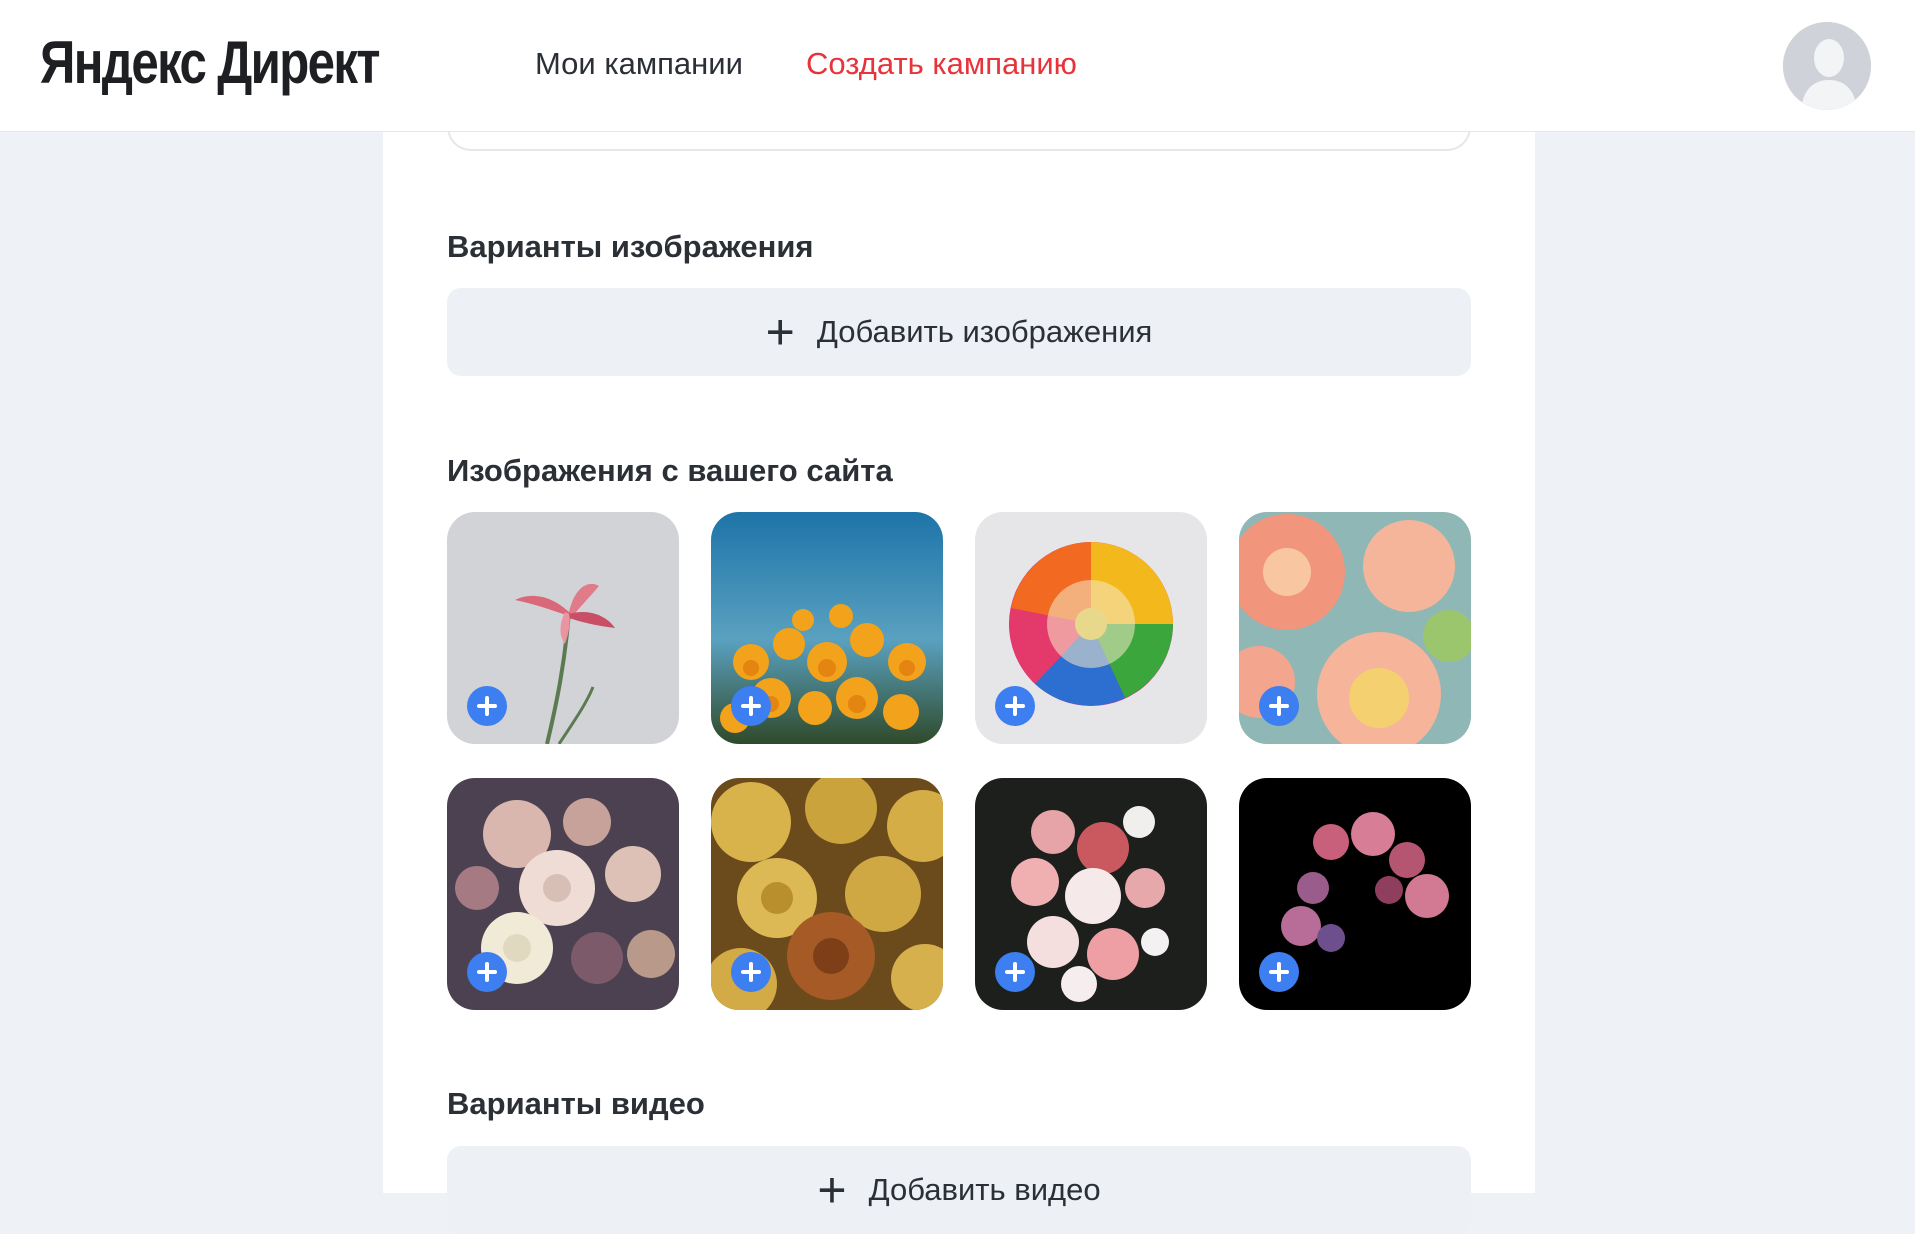 Image resolution: width=1915 pixels, height=1234 pixels. I want to click on add-image-7-button, so click(1015, 972).